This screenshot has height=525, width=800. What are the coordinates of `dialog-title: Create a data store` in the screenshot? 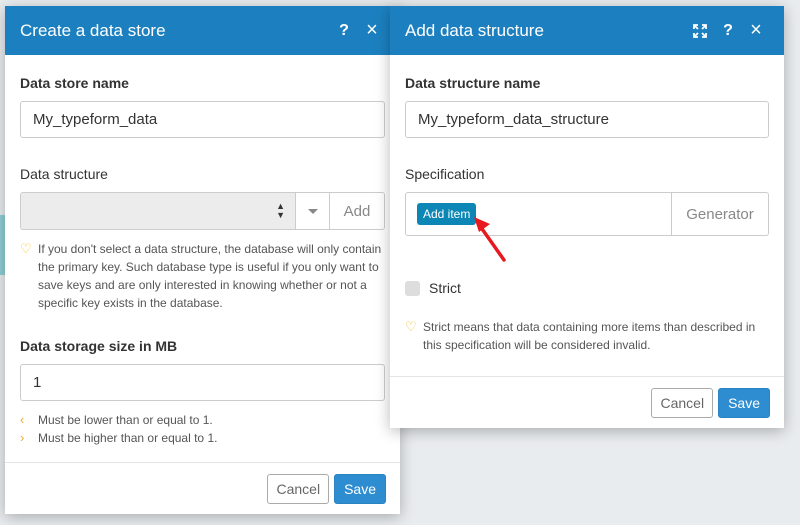 It's located at (93, 30).